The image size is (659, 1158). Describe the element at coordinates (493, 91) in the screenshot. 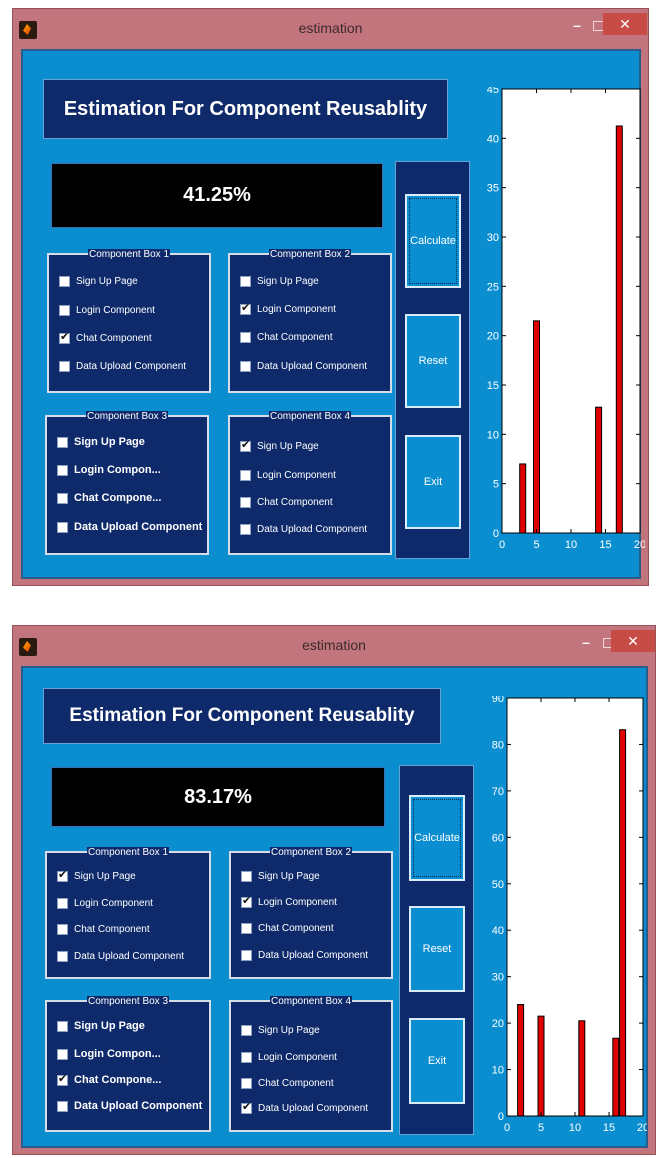

I see `y-tick-label: 45` at that location.